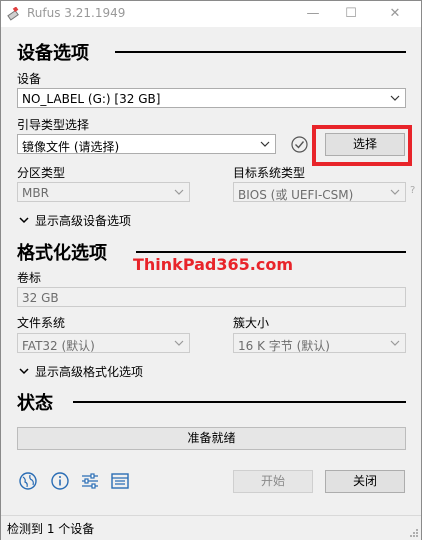 This screenshot has height=540, width=422. I want to click on partition-scheme-value: MBR, so click(35, 193).